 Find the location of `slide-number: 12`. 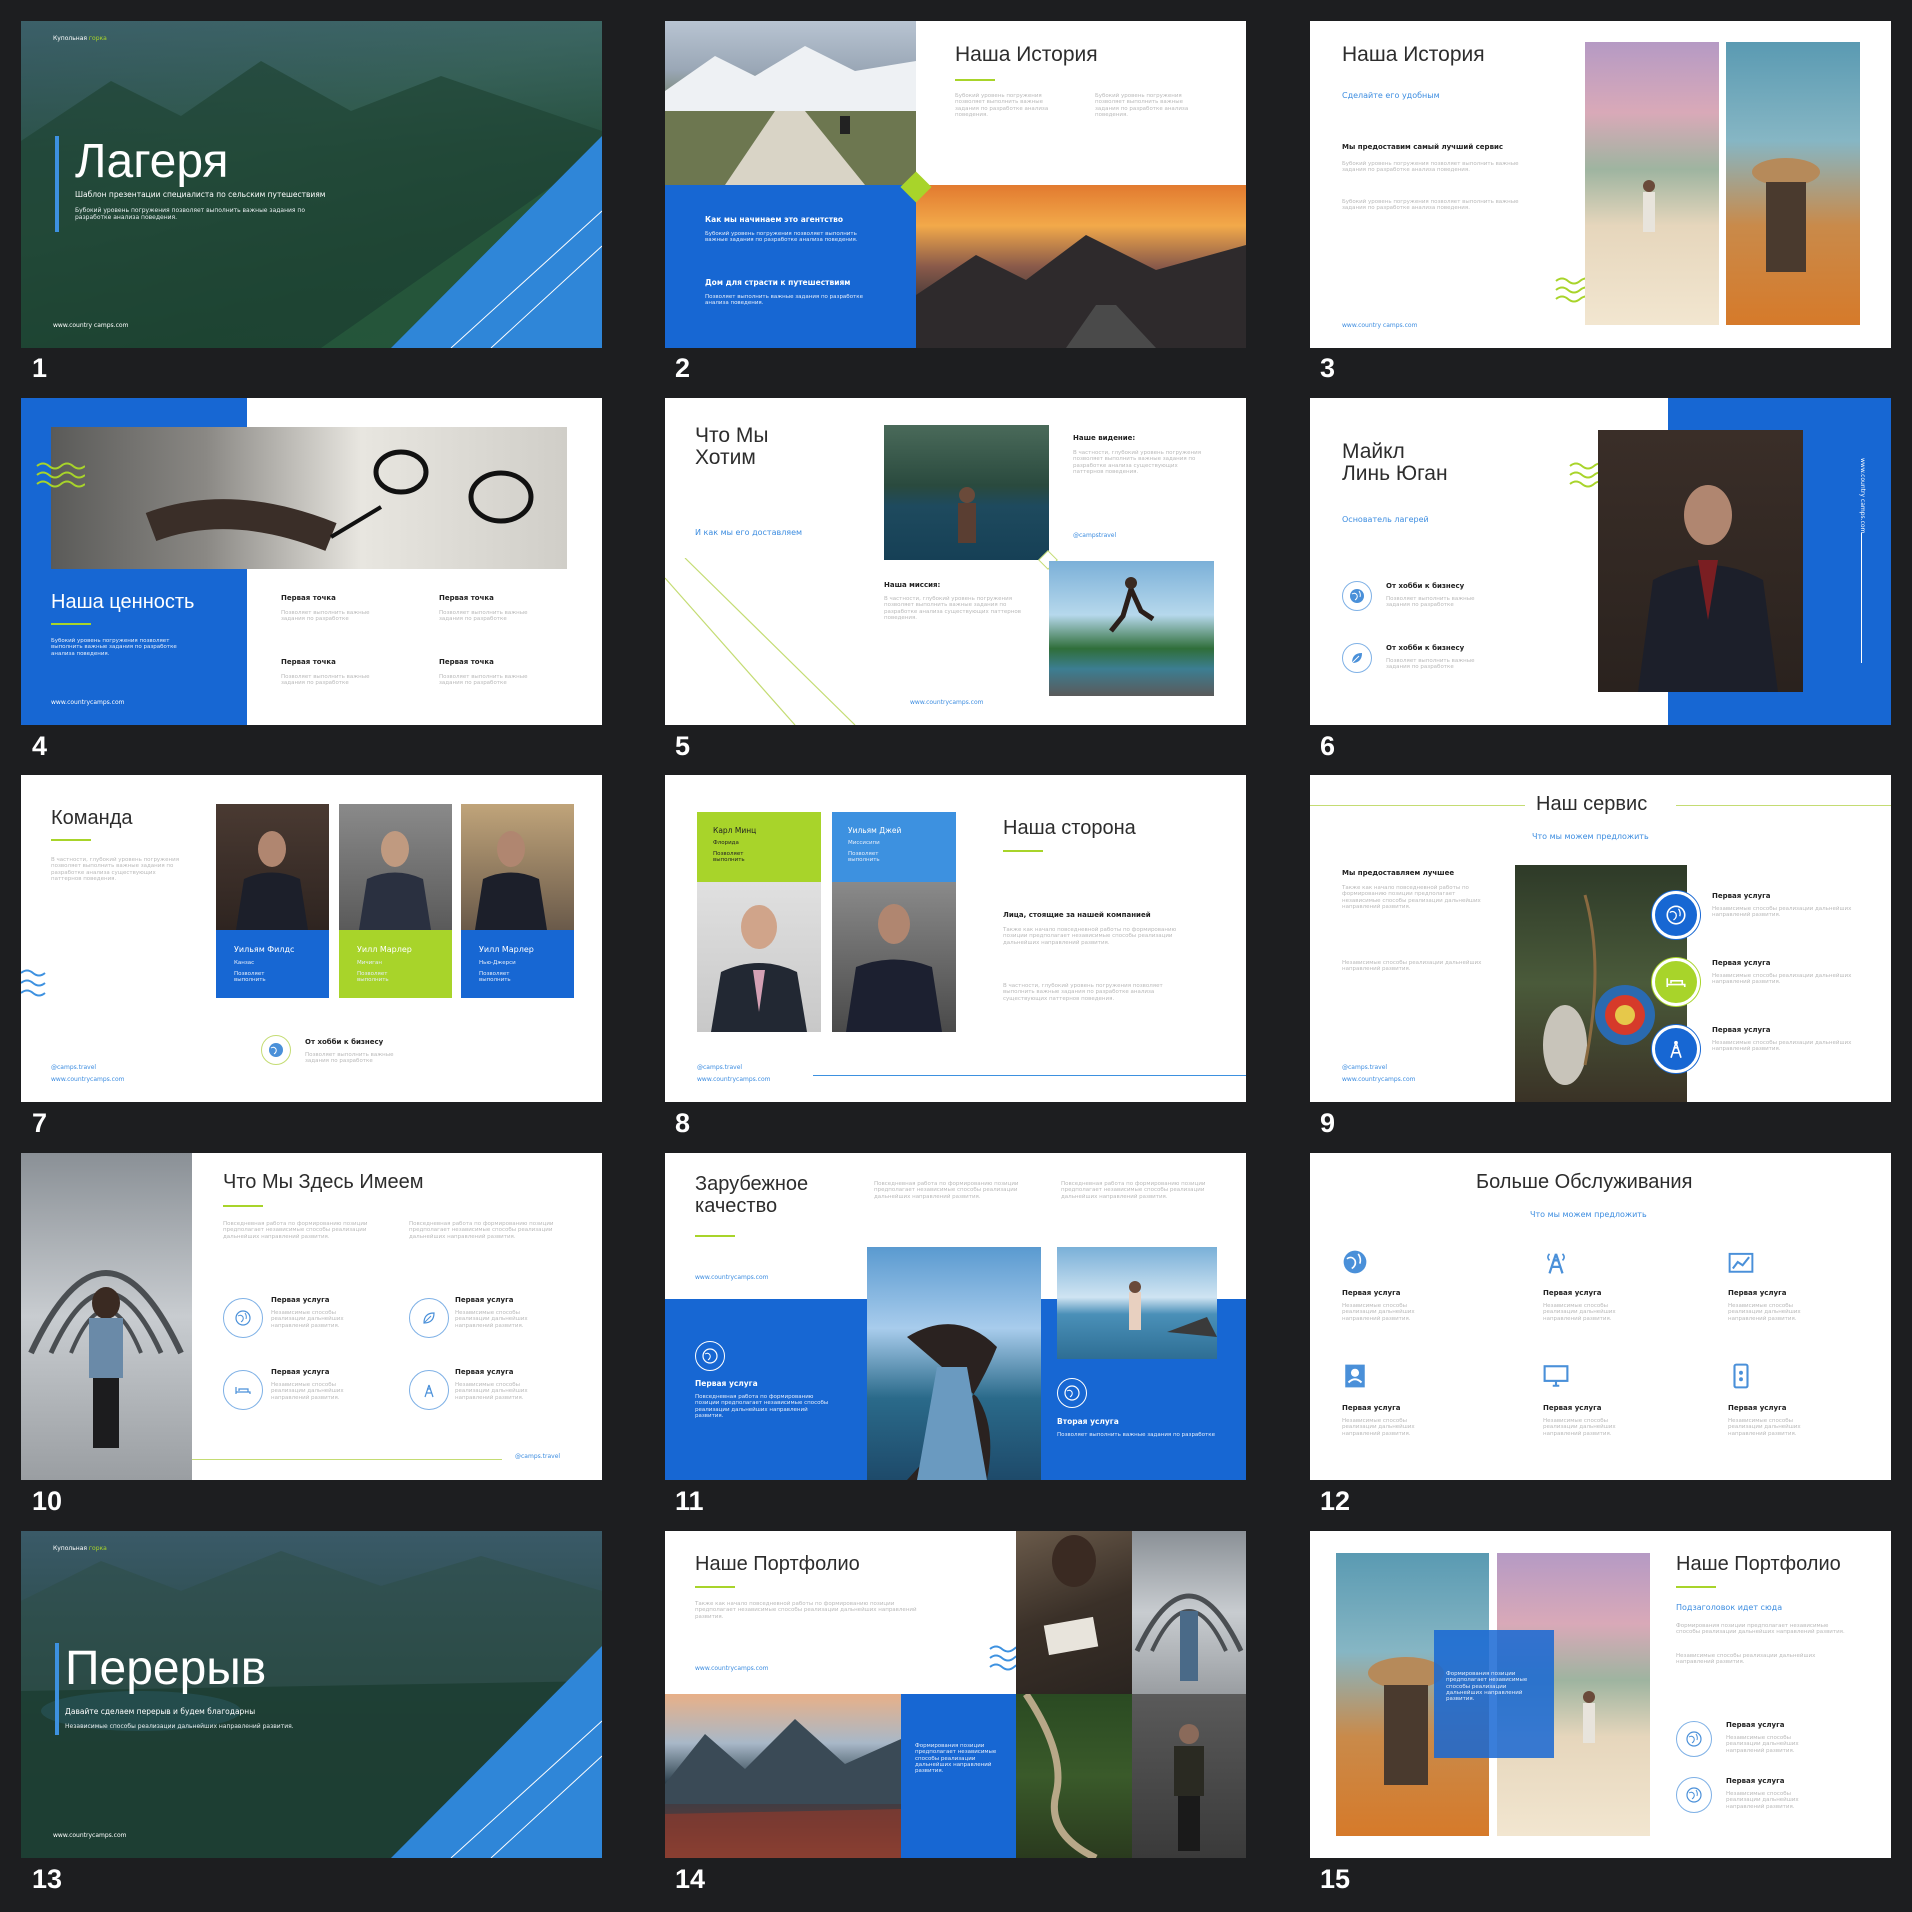

slide-number: 12 is located at coordinates (1335, 1501).